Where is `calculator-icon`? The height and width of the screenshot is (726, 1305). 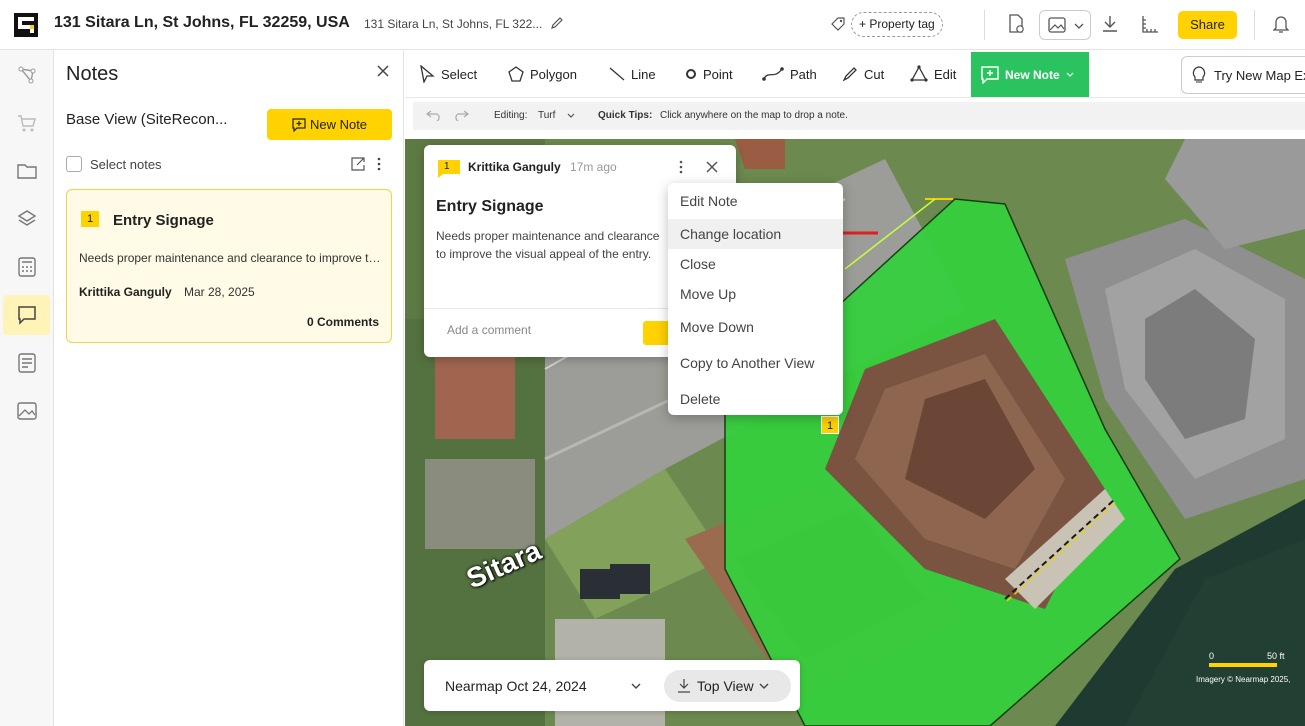
calculator-icon is located at coordinates (26, 267).